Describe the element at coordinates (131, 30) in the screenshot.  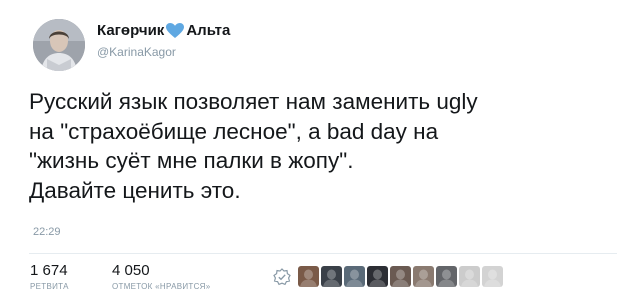
I see `display-name-part1: Кагөрчик` at that location.